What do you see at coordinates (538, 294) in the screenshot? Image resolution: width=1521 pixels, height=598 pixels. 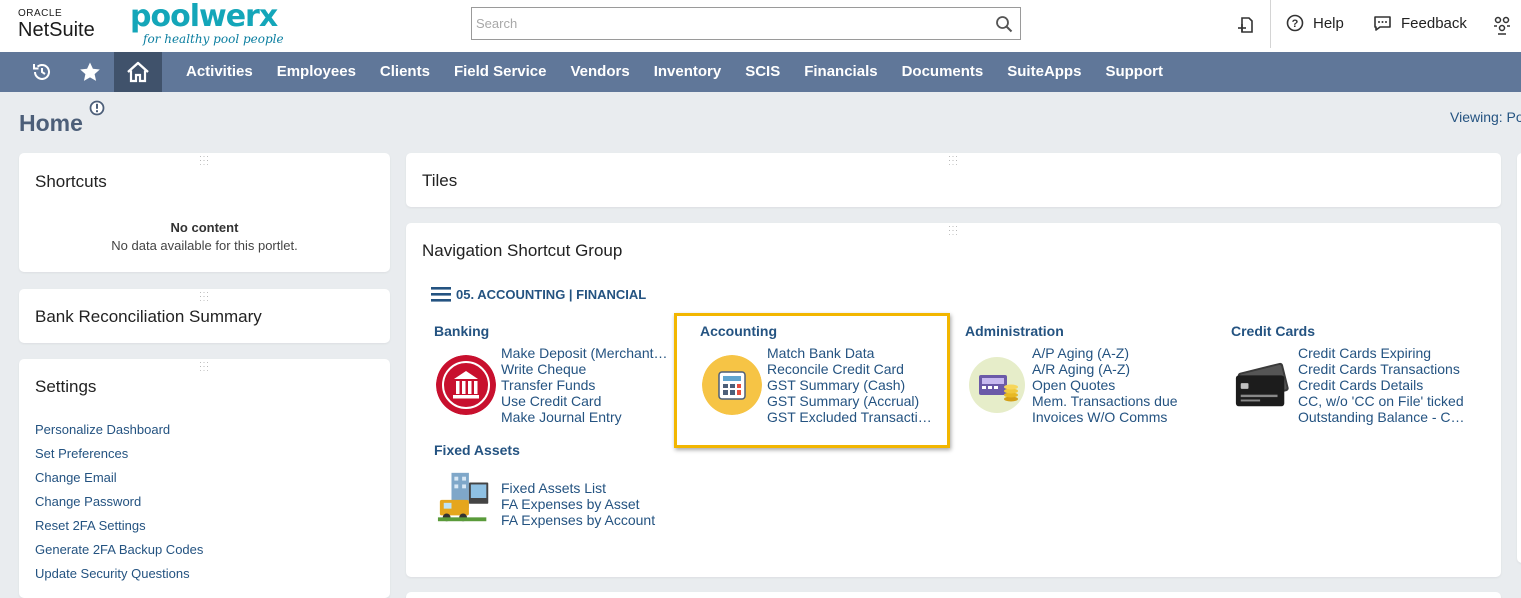 I see `group-header: 05. ACCOUNTING | FINANCIAL` at bounding box center [538, 294].